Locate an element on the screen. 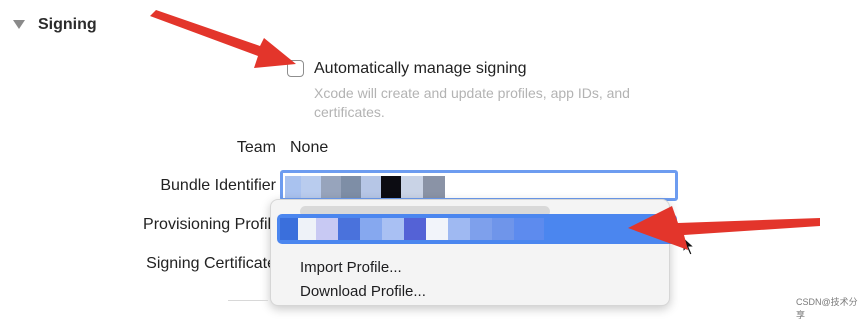  section-title: Signing is located at coordinates (67, 24).